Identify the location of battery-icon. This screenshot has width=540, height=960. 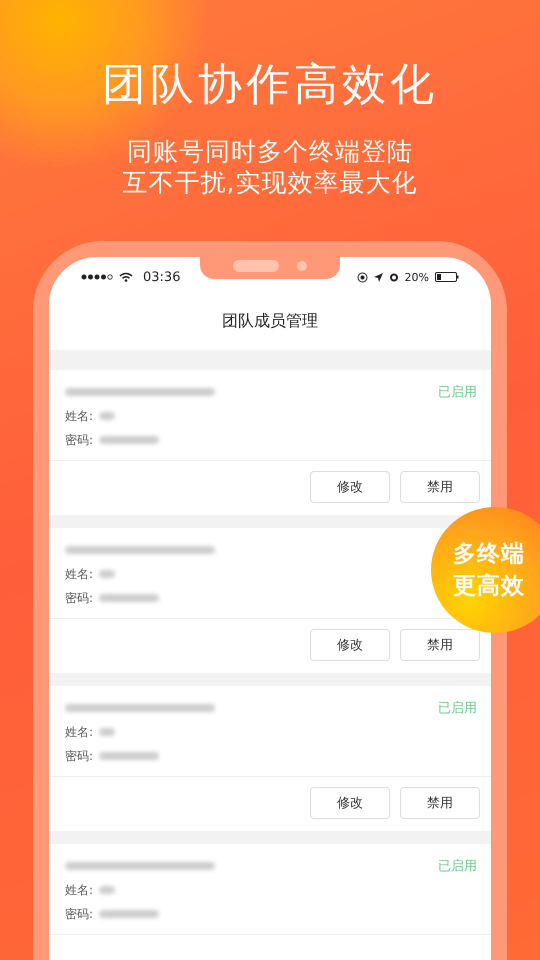
(447, 277).